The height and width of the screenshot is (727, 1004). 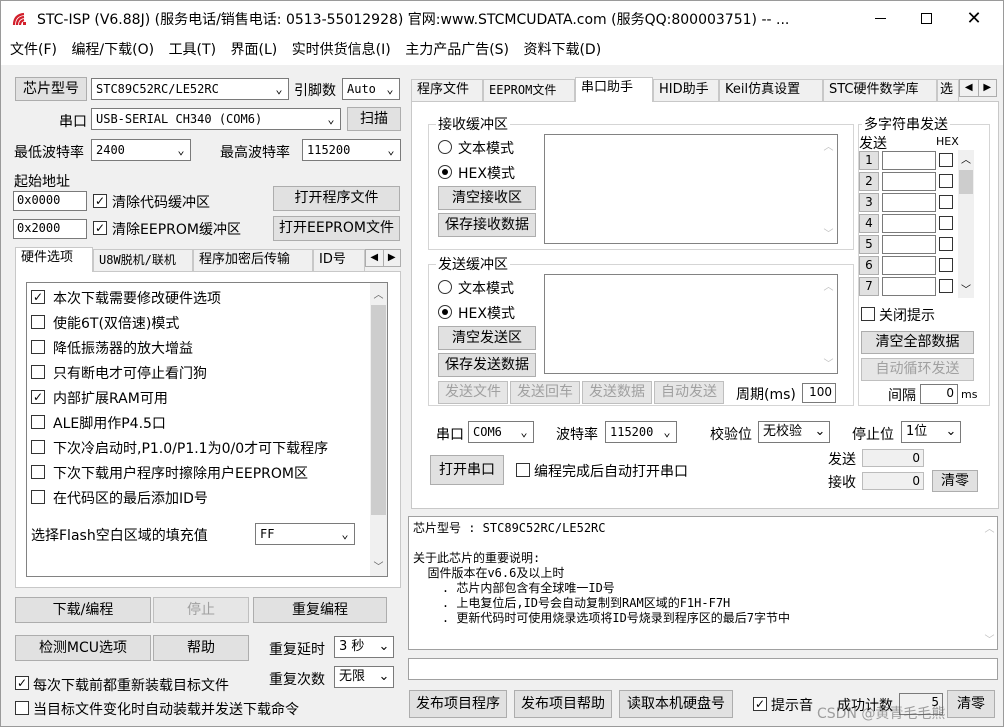 What do you see at coordinates (917, 342) in the screenshot?
I see `clear-all-data-button: 清空全部数据` at bounding box center [917, 342].